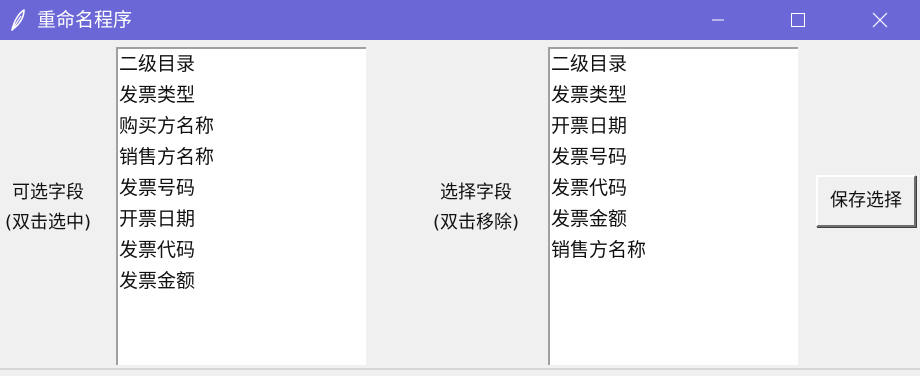 The height and width of the screenshot is (376, 920). Describe the element at coordinates (476, 208) in the screenshot. I see `selected-fields-label: 选择字段 (双击移除)` at that location.